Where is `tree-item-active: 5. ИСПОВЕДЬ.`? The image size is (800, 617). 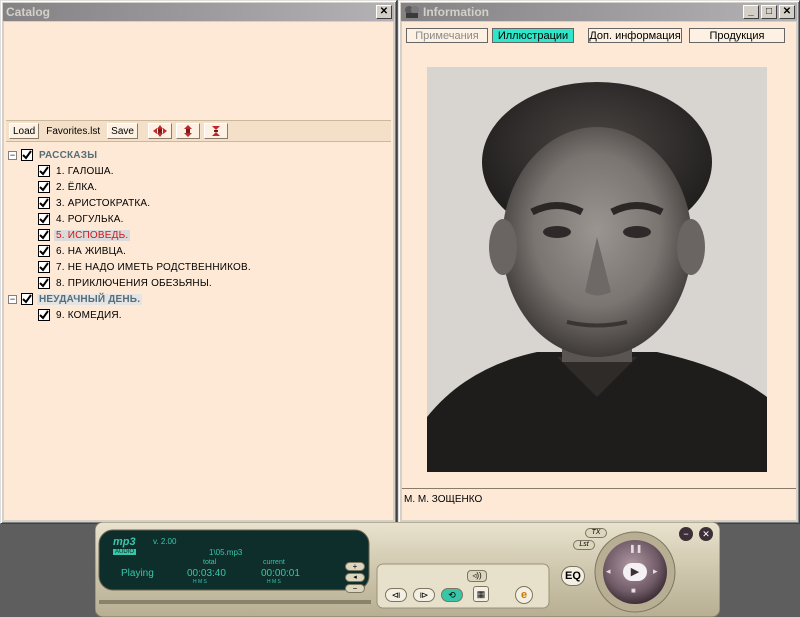 tree-item-active: 5. ИСПОВЕДЬ. is located at coordinates (84, 235).